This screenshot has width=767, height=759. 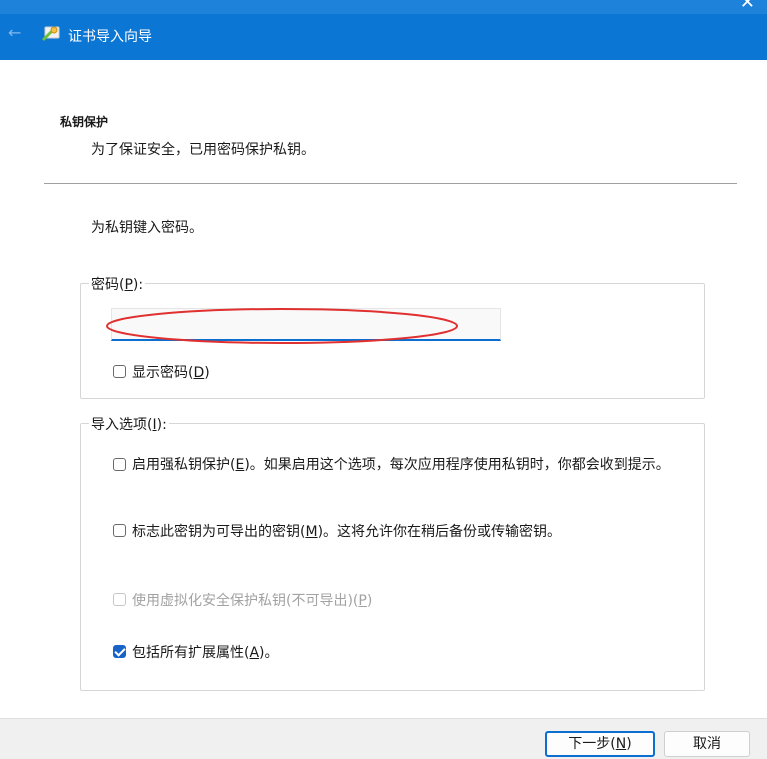 I want to click on strong-protection-checkbox, so click(x=119, y=464).